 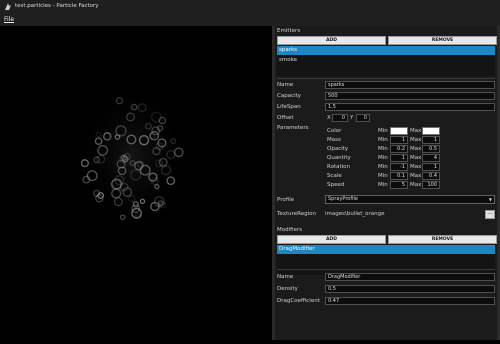 What do you see at coordinates (286, 200) in the screenshot?
I see `profile-label: Profile` at bounding box center [286, 200].